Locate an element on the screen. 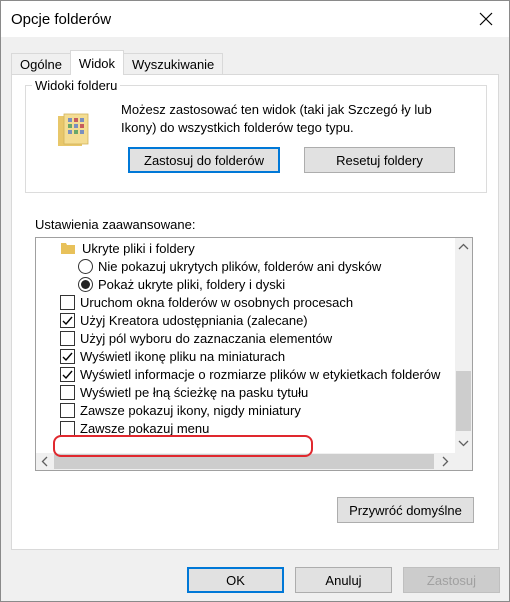  list-item-label: Ukryte pliki i foldery is located at coordinates (138, 248).